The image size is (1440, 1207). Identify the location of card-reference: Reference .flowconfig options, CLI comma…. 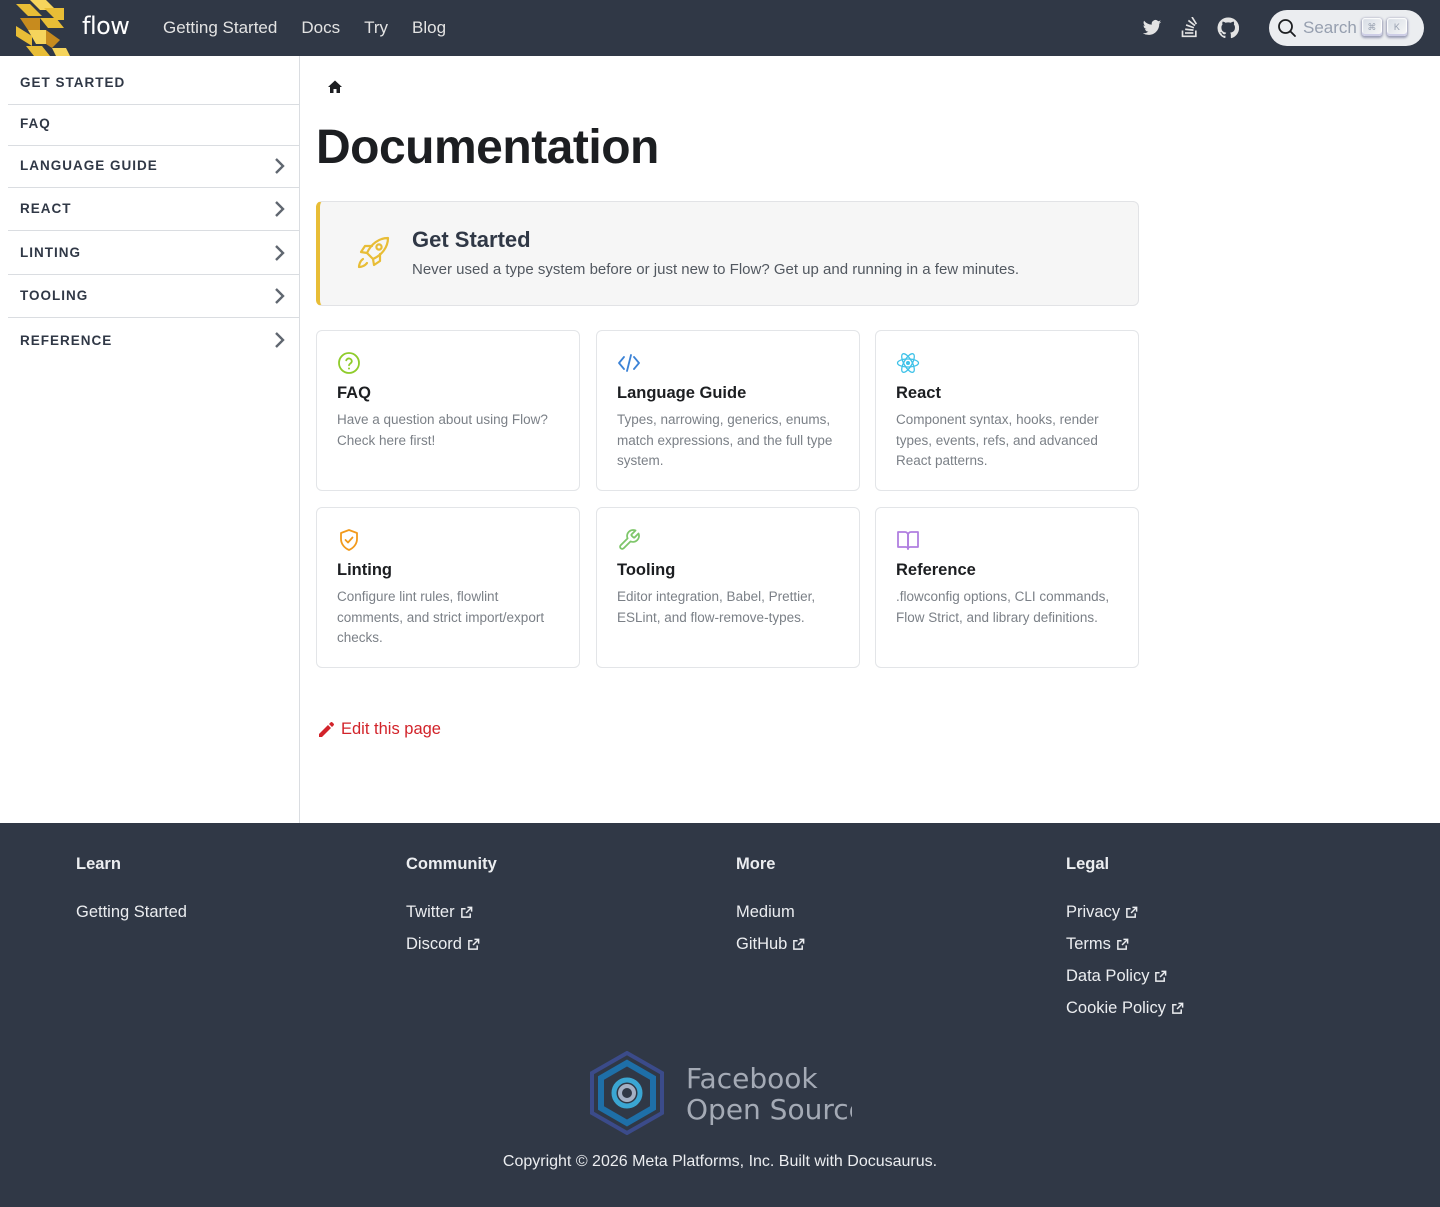
(1007, 587).